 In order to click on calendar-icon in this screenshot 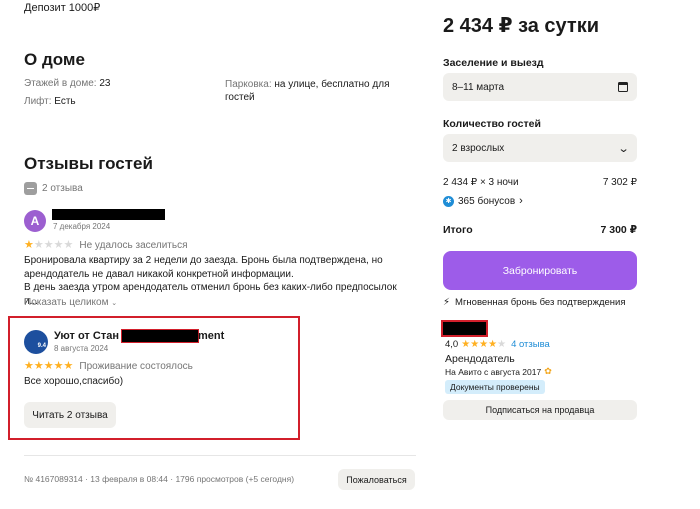, I will do `click(623, 87)`.